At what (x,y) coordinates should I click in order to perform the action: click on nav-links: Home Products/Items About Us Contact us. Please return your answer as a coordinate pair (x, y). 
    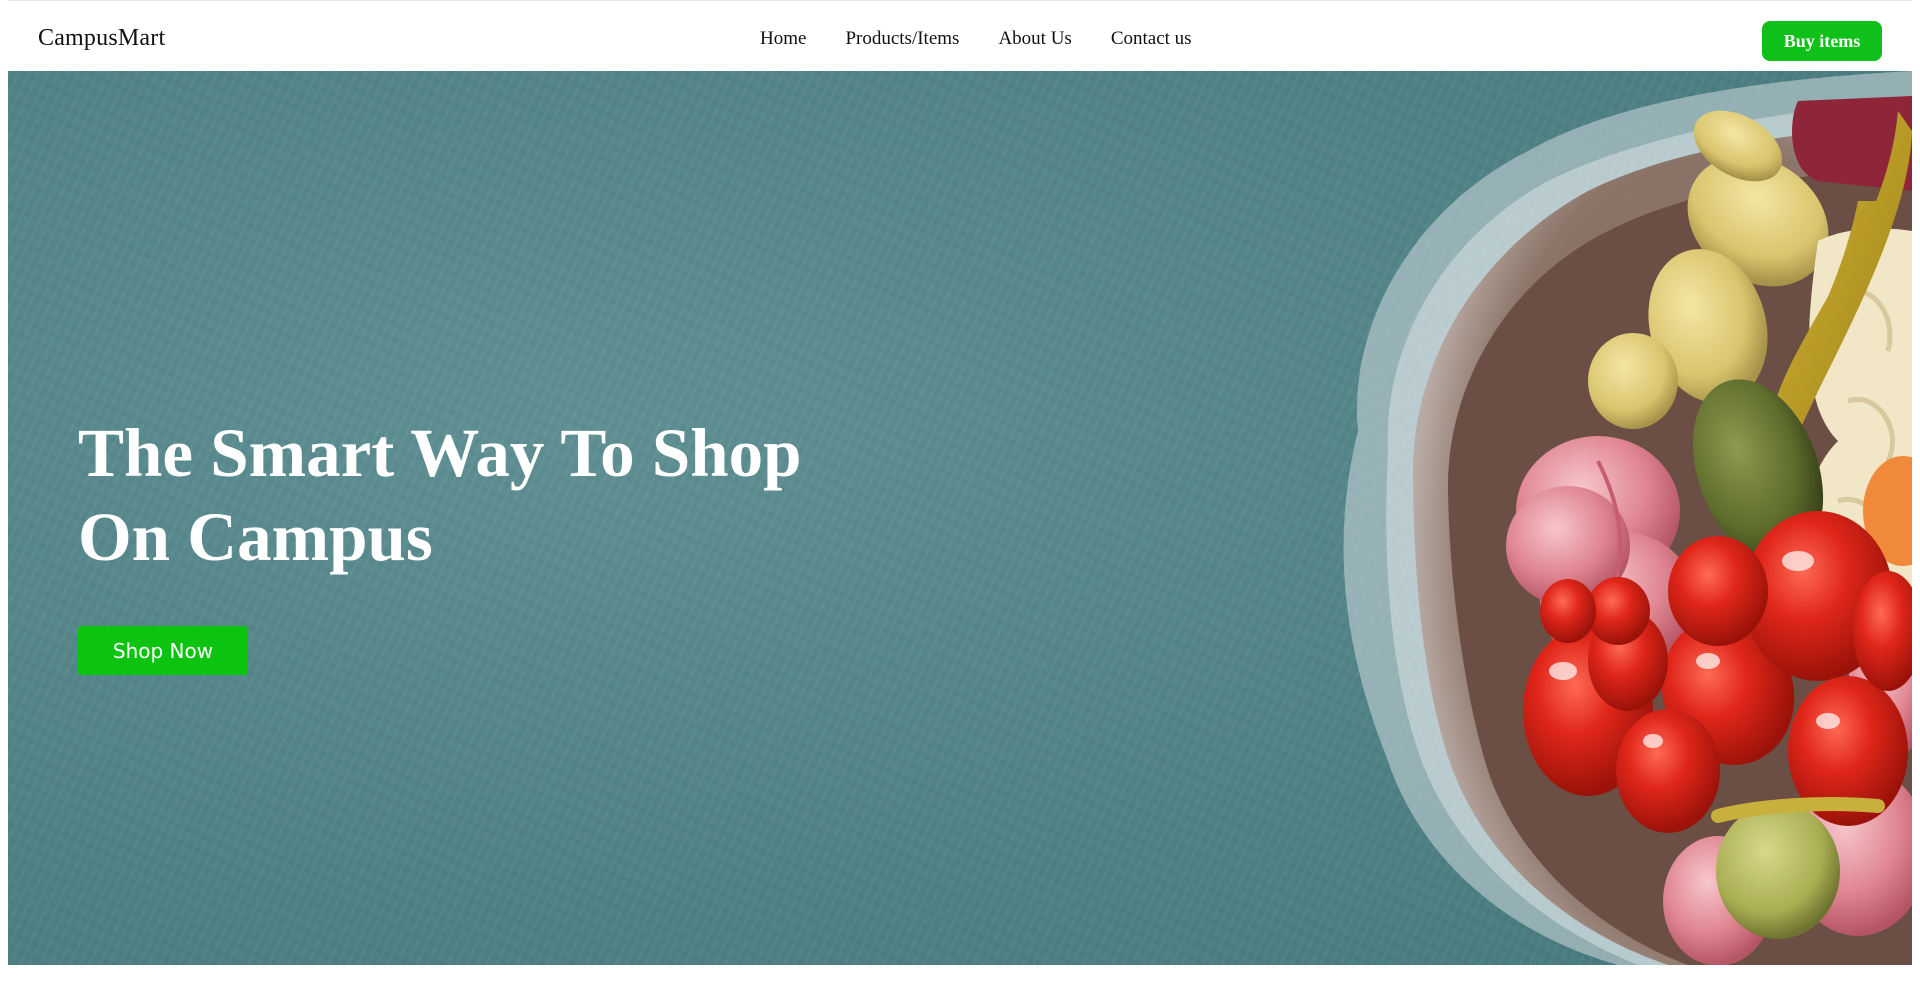
    Looking at the image, I should click on (995, 39).